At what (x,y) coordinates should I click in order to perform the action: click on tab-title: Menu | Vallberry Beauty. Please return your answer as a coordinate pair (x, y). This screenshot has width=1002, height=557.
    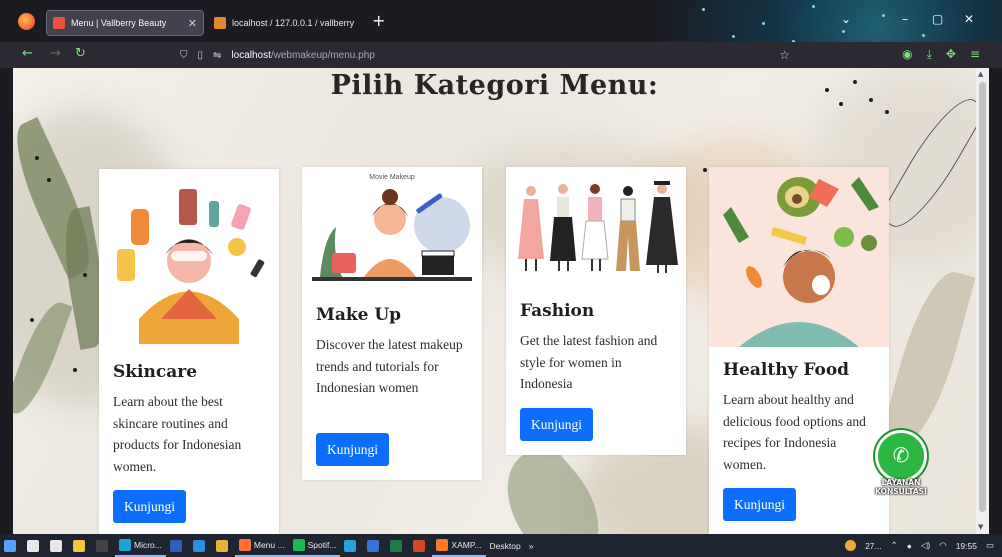
    Looking at the image, I should click on (119, 23).